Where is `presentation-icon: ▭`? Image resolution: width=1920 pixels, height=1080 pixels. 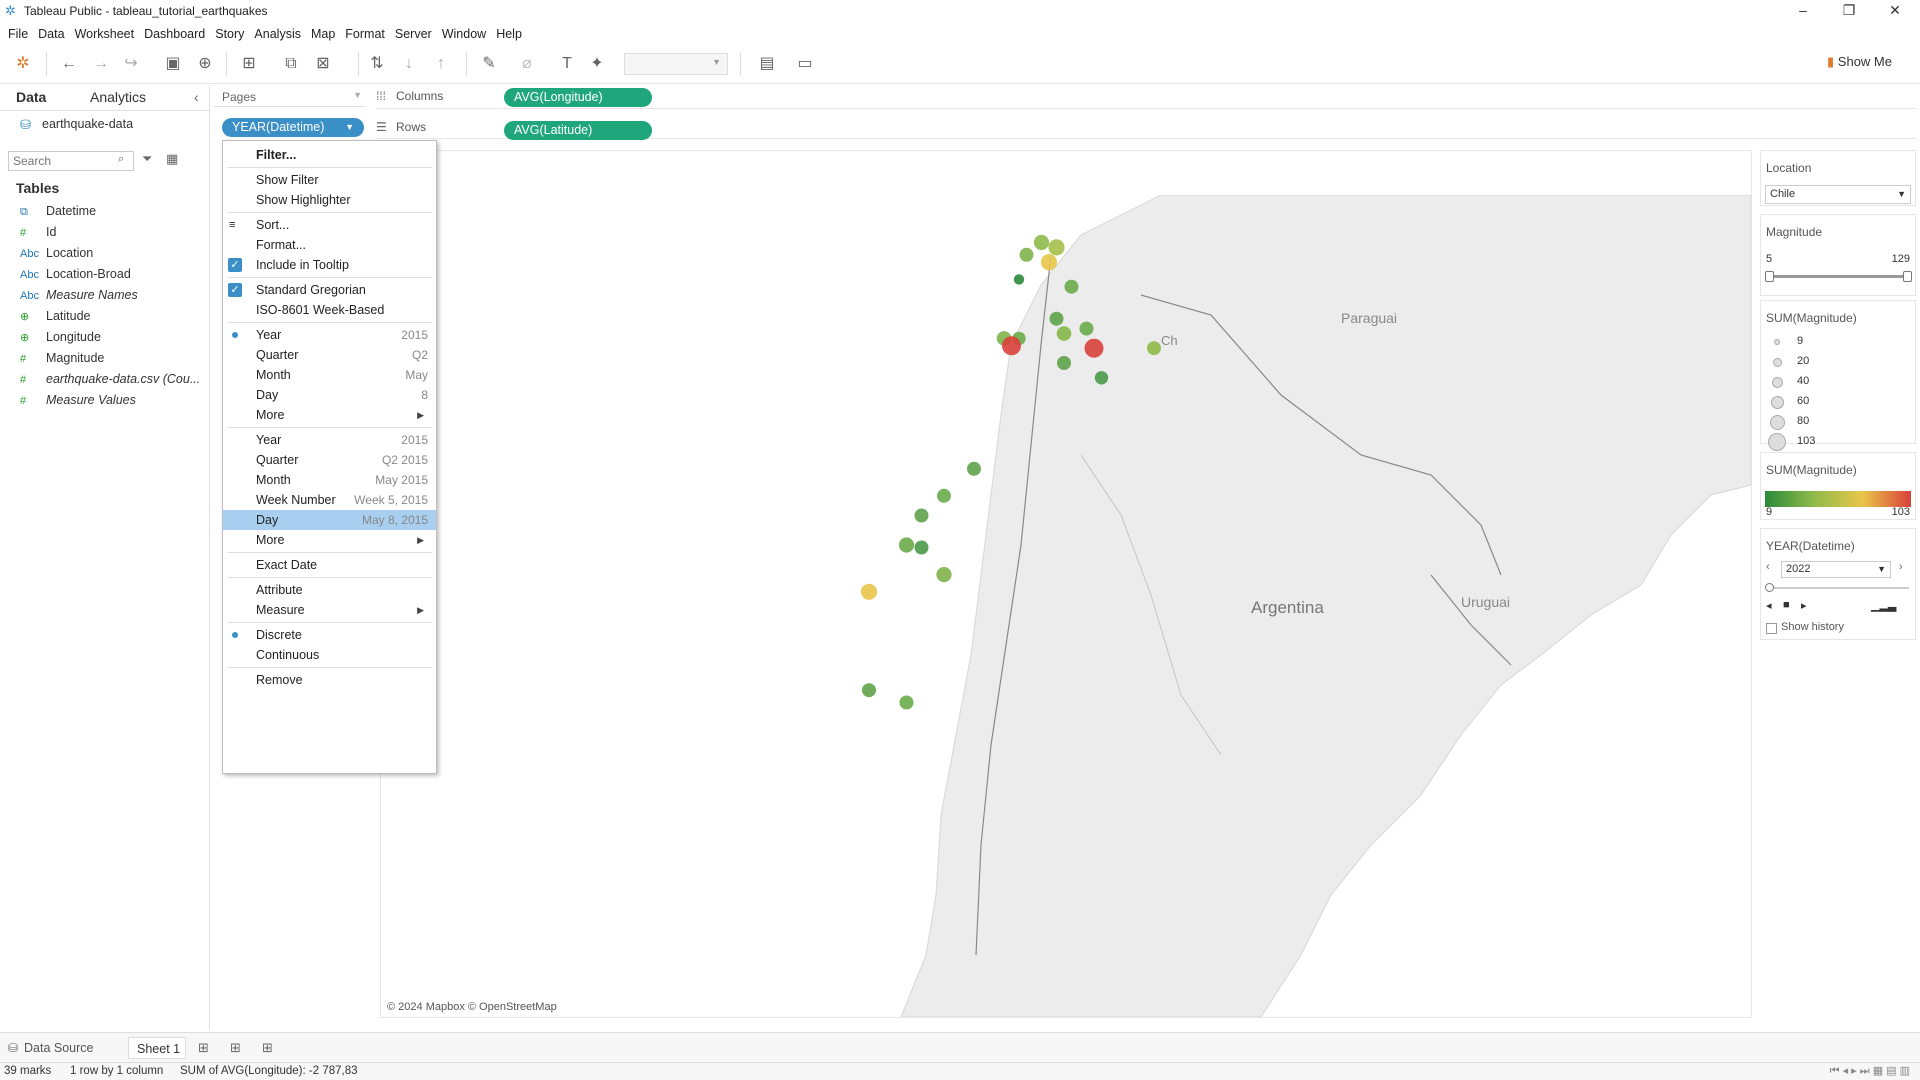 presentation-icon: ▭ is located at coordinates (805, 64).